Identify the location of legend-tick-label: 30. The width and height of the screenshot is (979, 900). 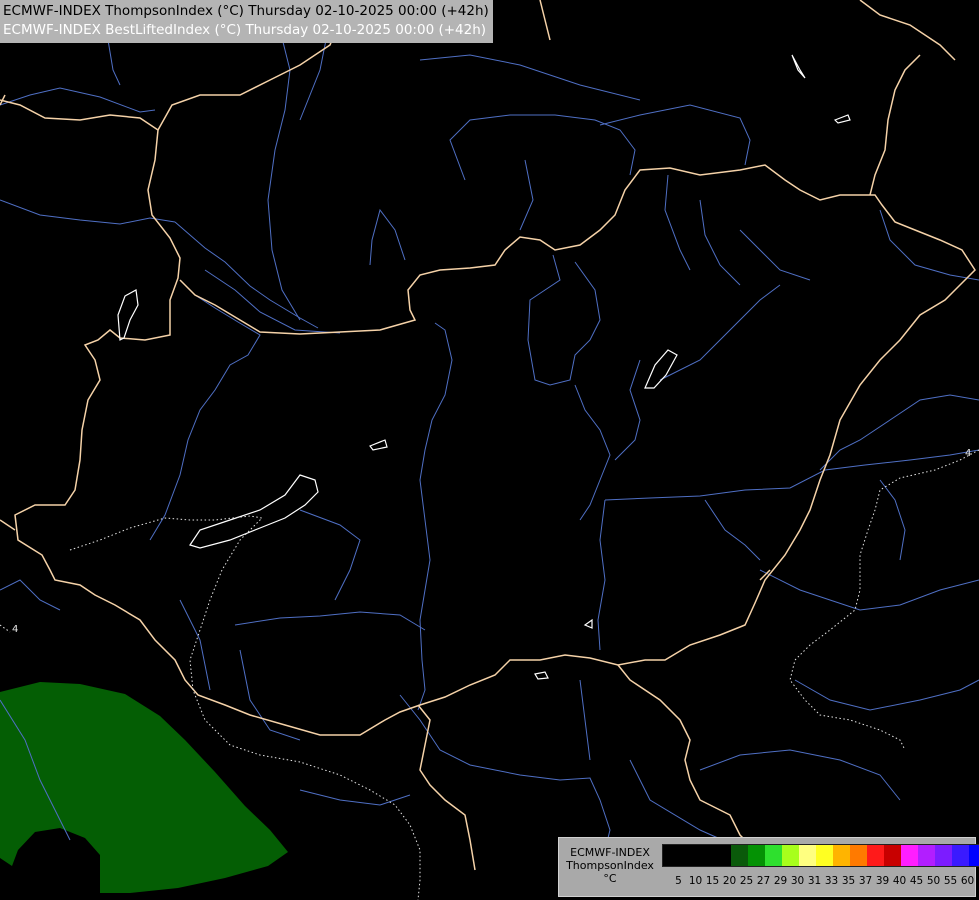
(797, 881).